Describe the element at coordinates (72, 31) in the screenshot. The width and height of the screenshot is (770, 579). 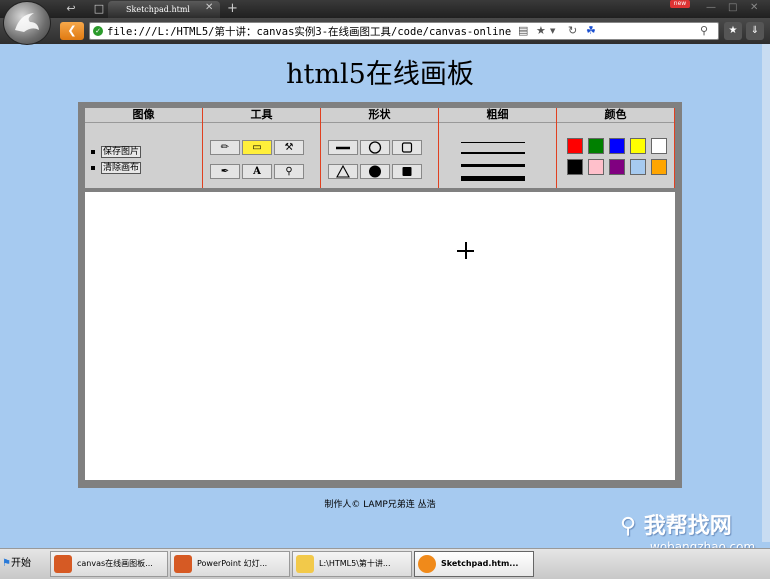
I see `back-button: ❮` at that location.